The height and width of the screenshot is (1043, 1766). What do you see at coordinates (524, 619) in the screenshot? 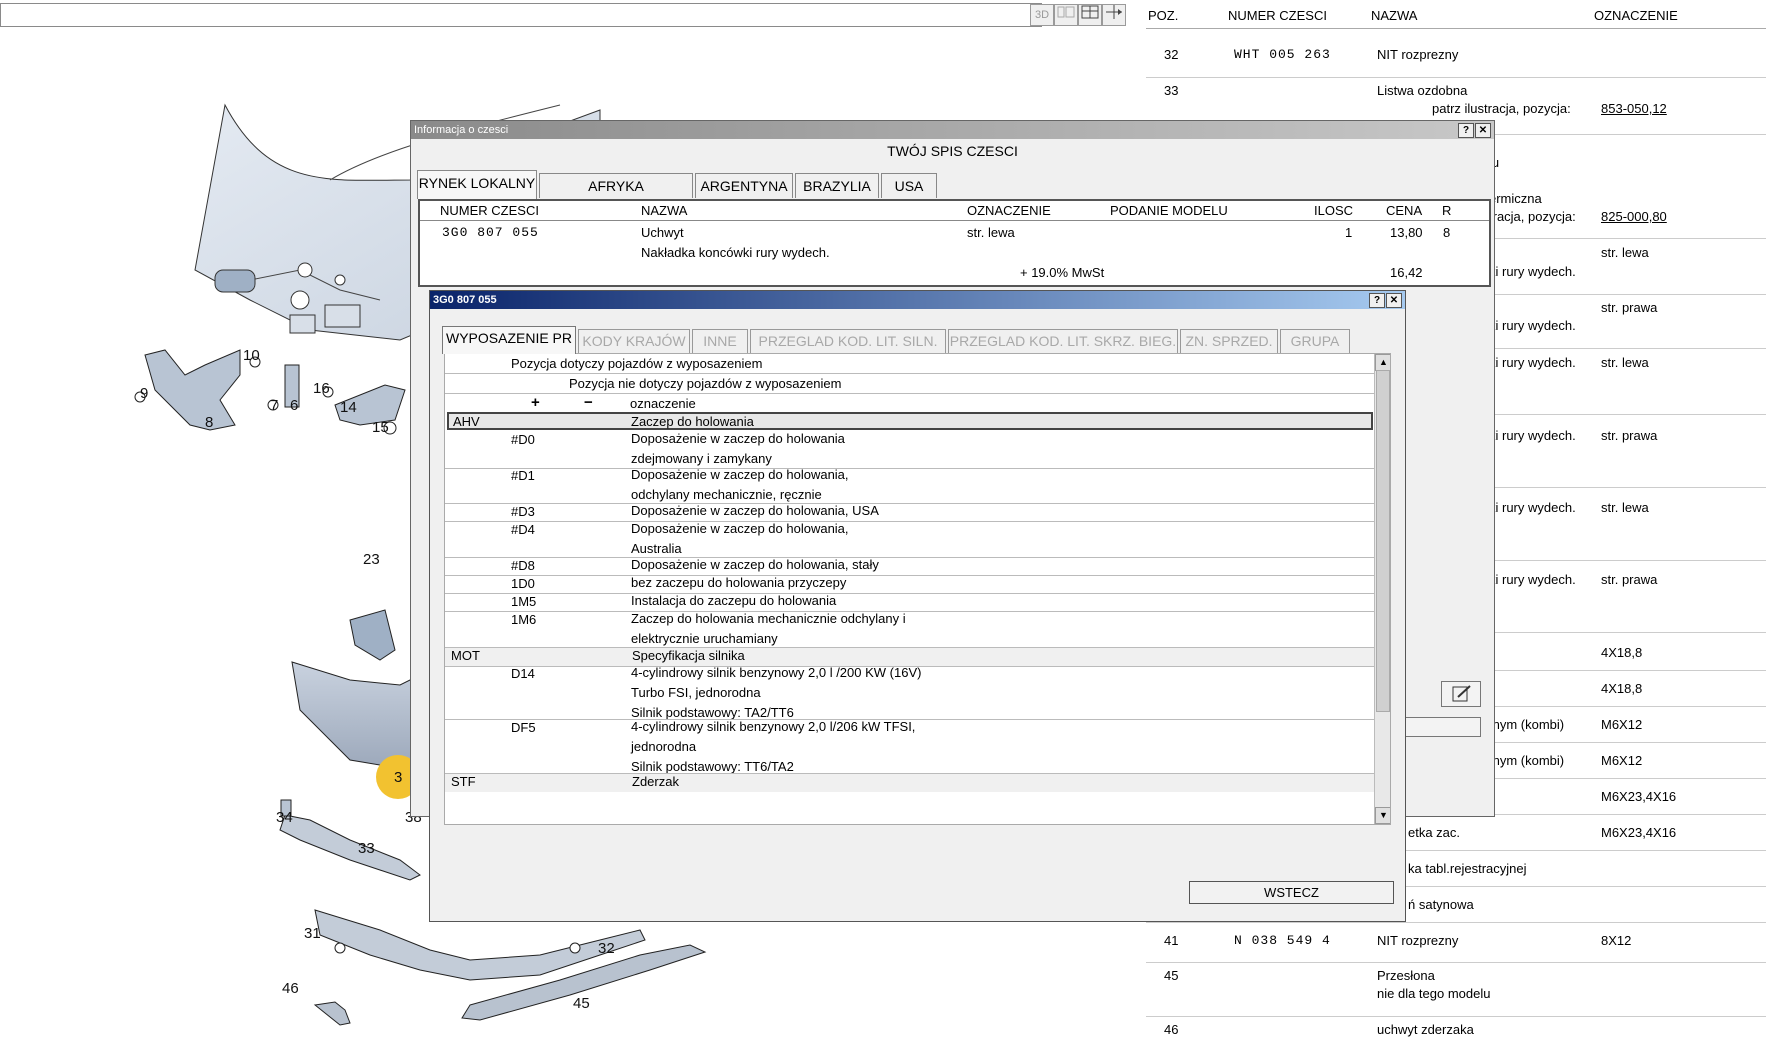
I see `pr-code: 1M6` at bounding box center [524, 619].